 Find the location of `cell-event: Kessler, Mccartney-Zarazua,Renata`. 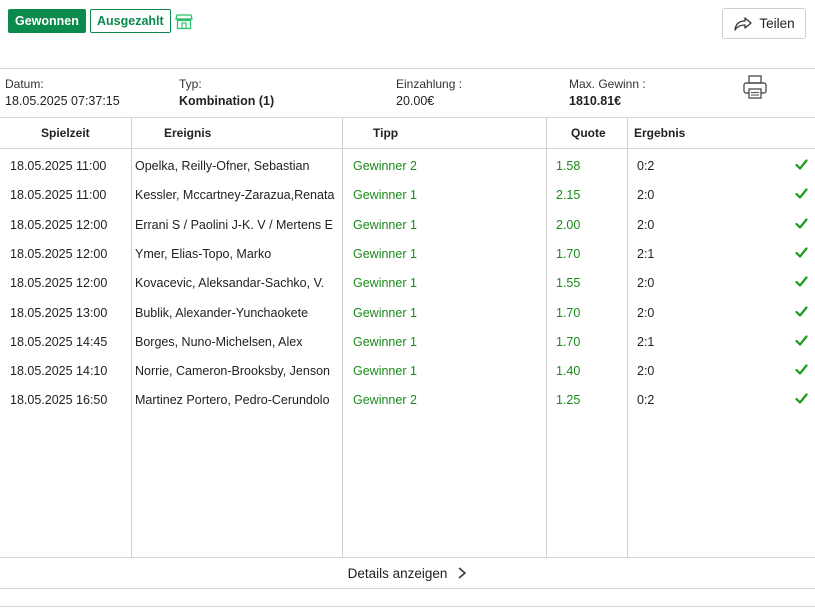

cell-event: Kessler, Mccartney-Zarazua,Renata is located at coordinates (235, 195).